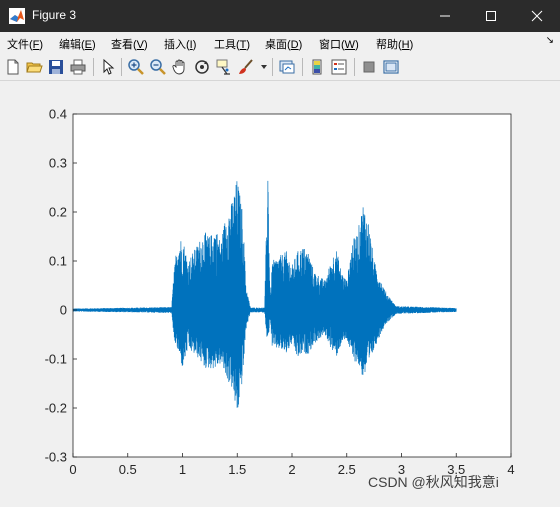  Describe the element at coordinates (510, 469) in the screenshot. I see `x-tick-label: 4` at that location.